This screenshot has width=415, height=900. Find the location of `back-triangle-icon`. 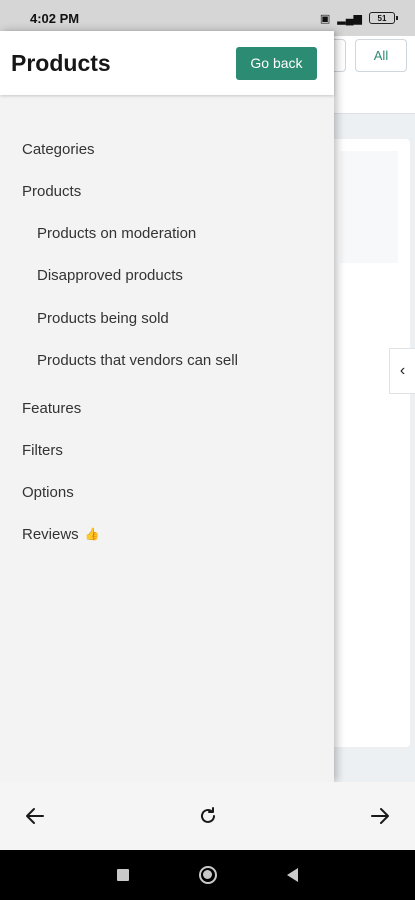

back-triangle-icon is located at coordinates (292, 875).